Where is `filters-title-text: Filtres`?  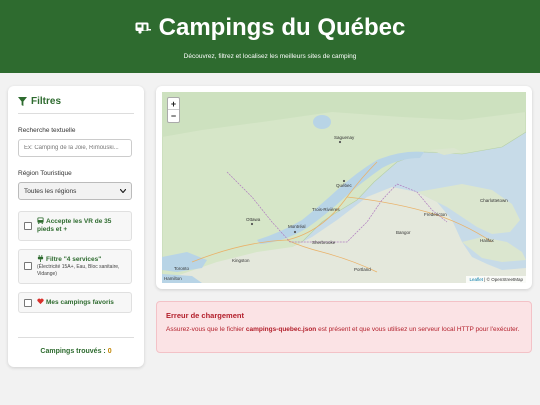
filters-title-text: Filtres is located at coordinates (46, 101).